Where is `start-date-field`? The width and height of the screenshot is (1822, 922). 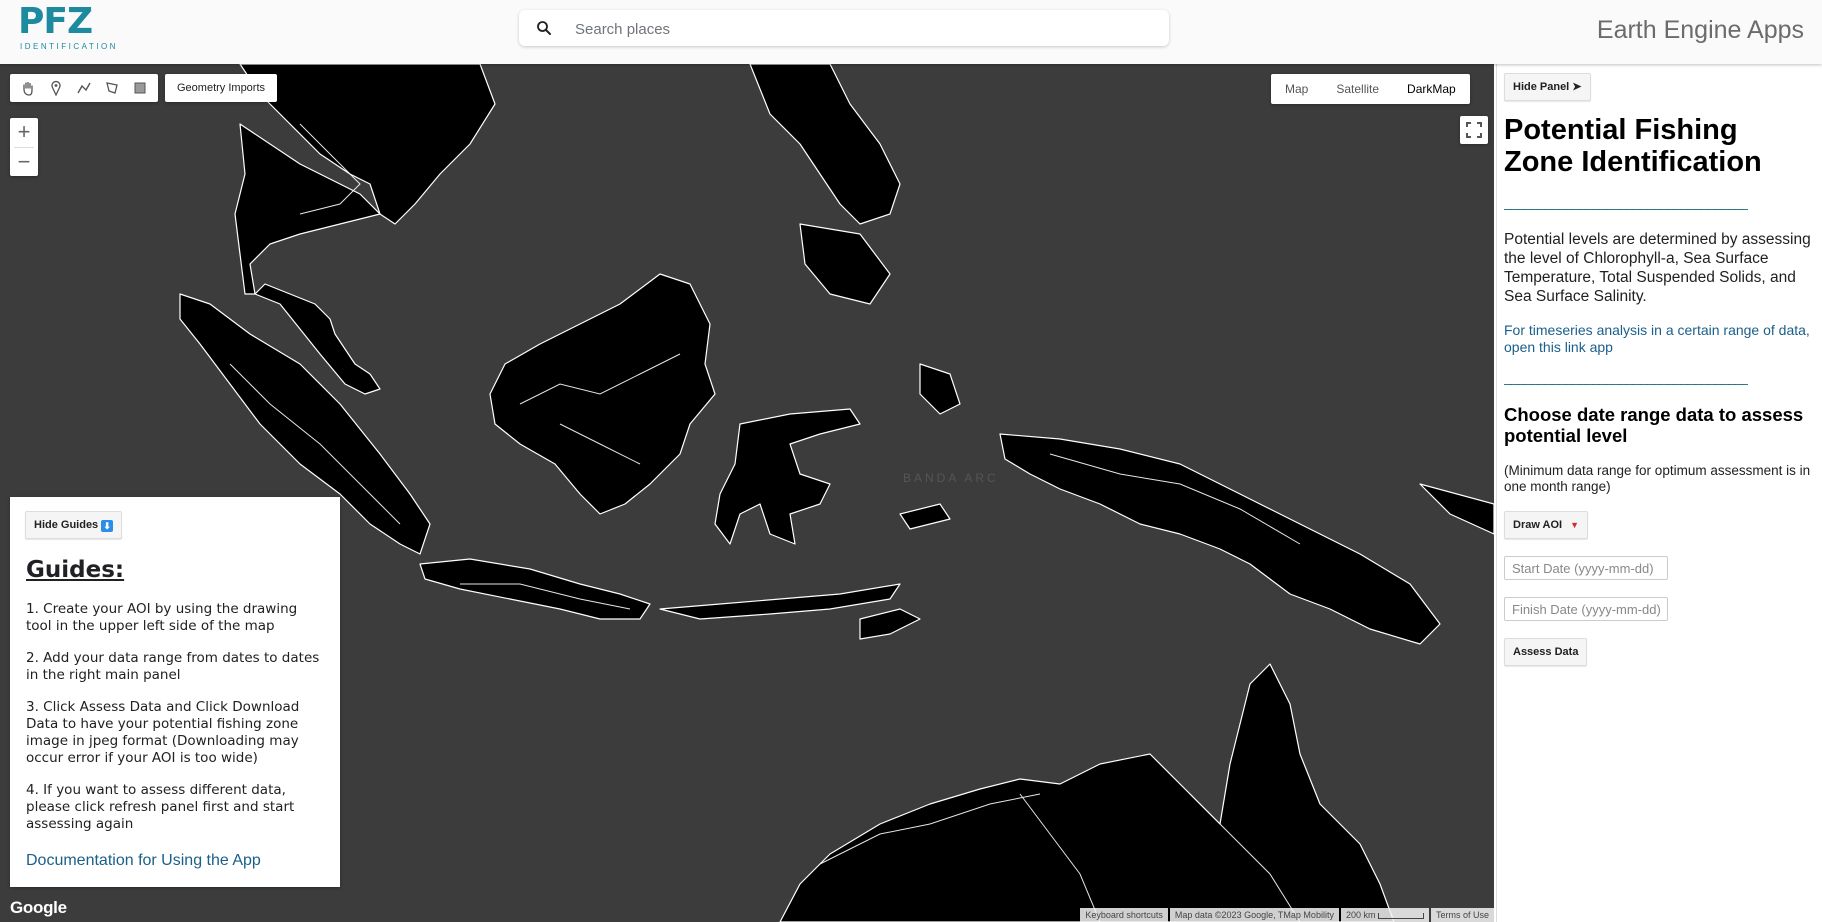 start-date-field is located at coordinates (1586, 568).